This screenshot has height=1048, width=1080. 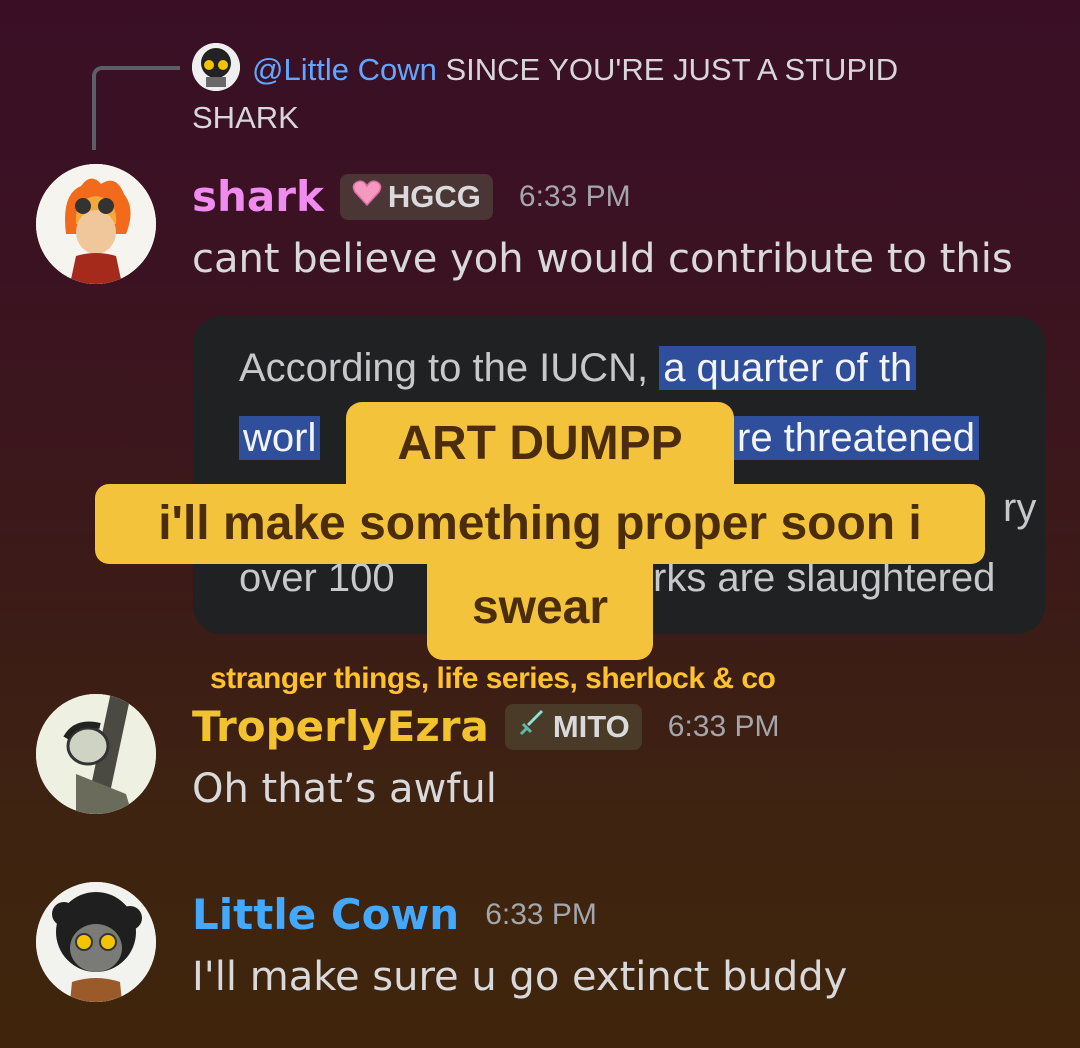 I want to click on overlay-title: ART DUMPP, so click(x=540, y=444).